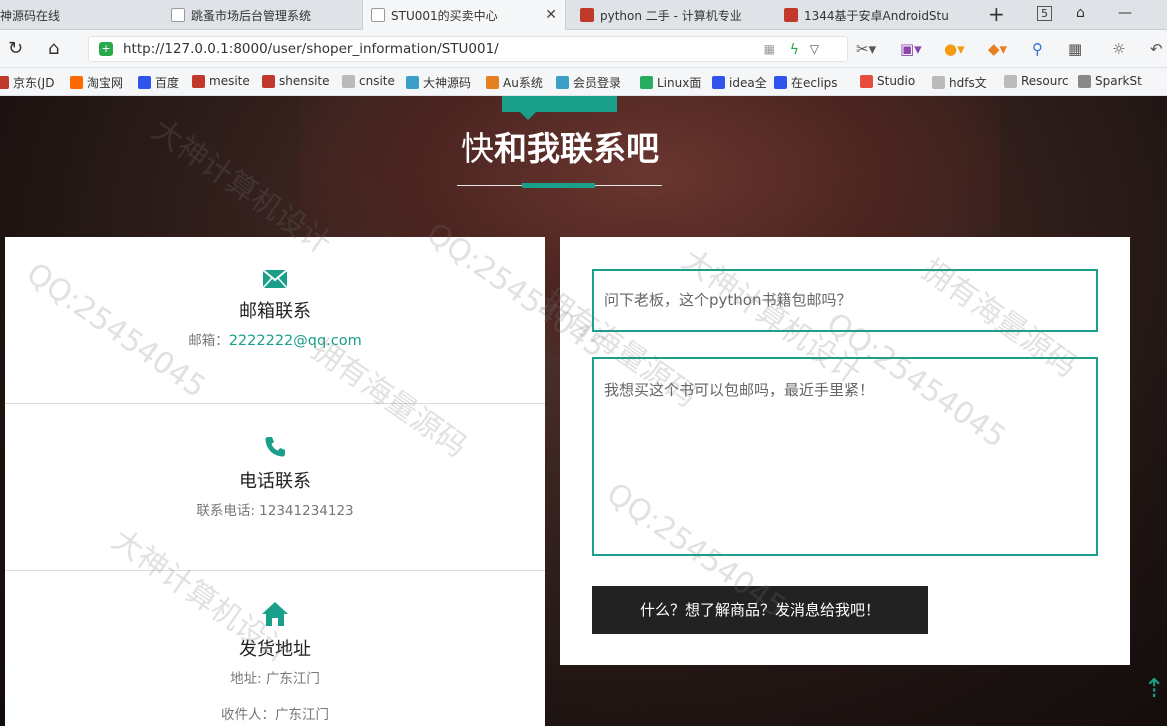 The width and height of the screenshot is (1167, 726). What do you see at coordinates (96, 82) in the screenshot?
I see `bookmark-item: 淘宝网` at bounding box center [96, 82].